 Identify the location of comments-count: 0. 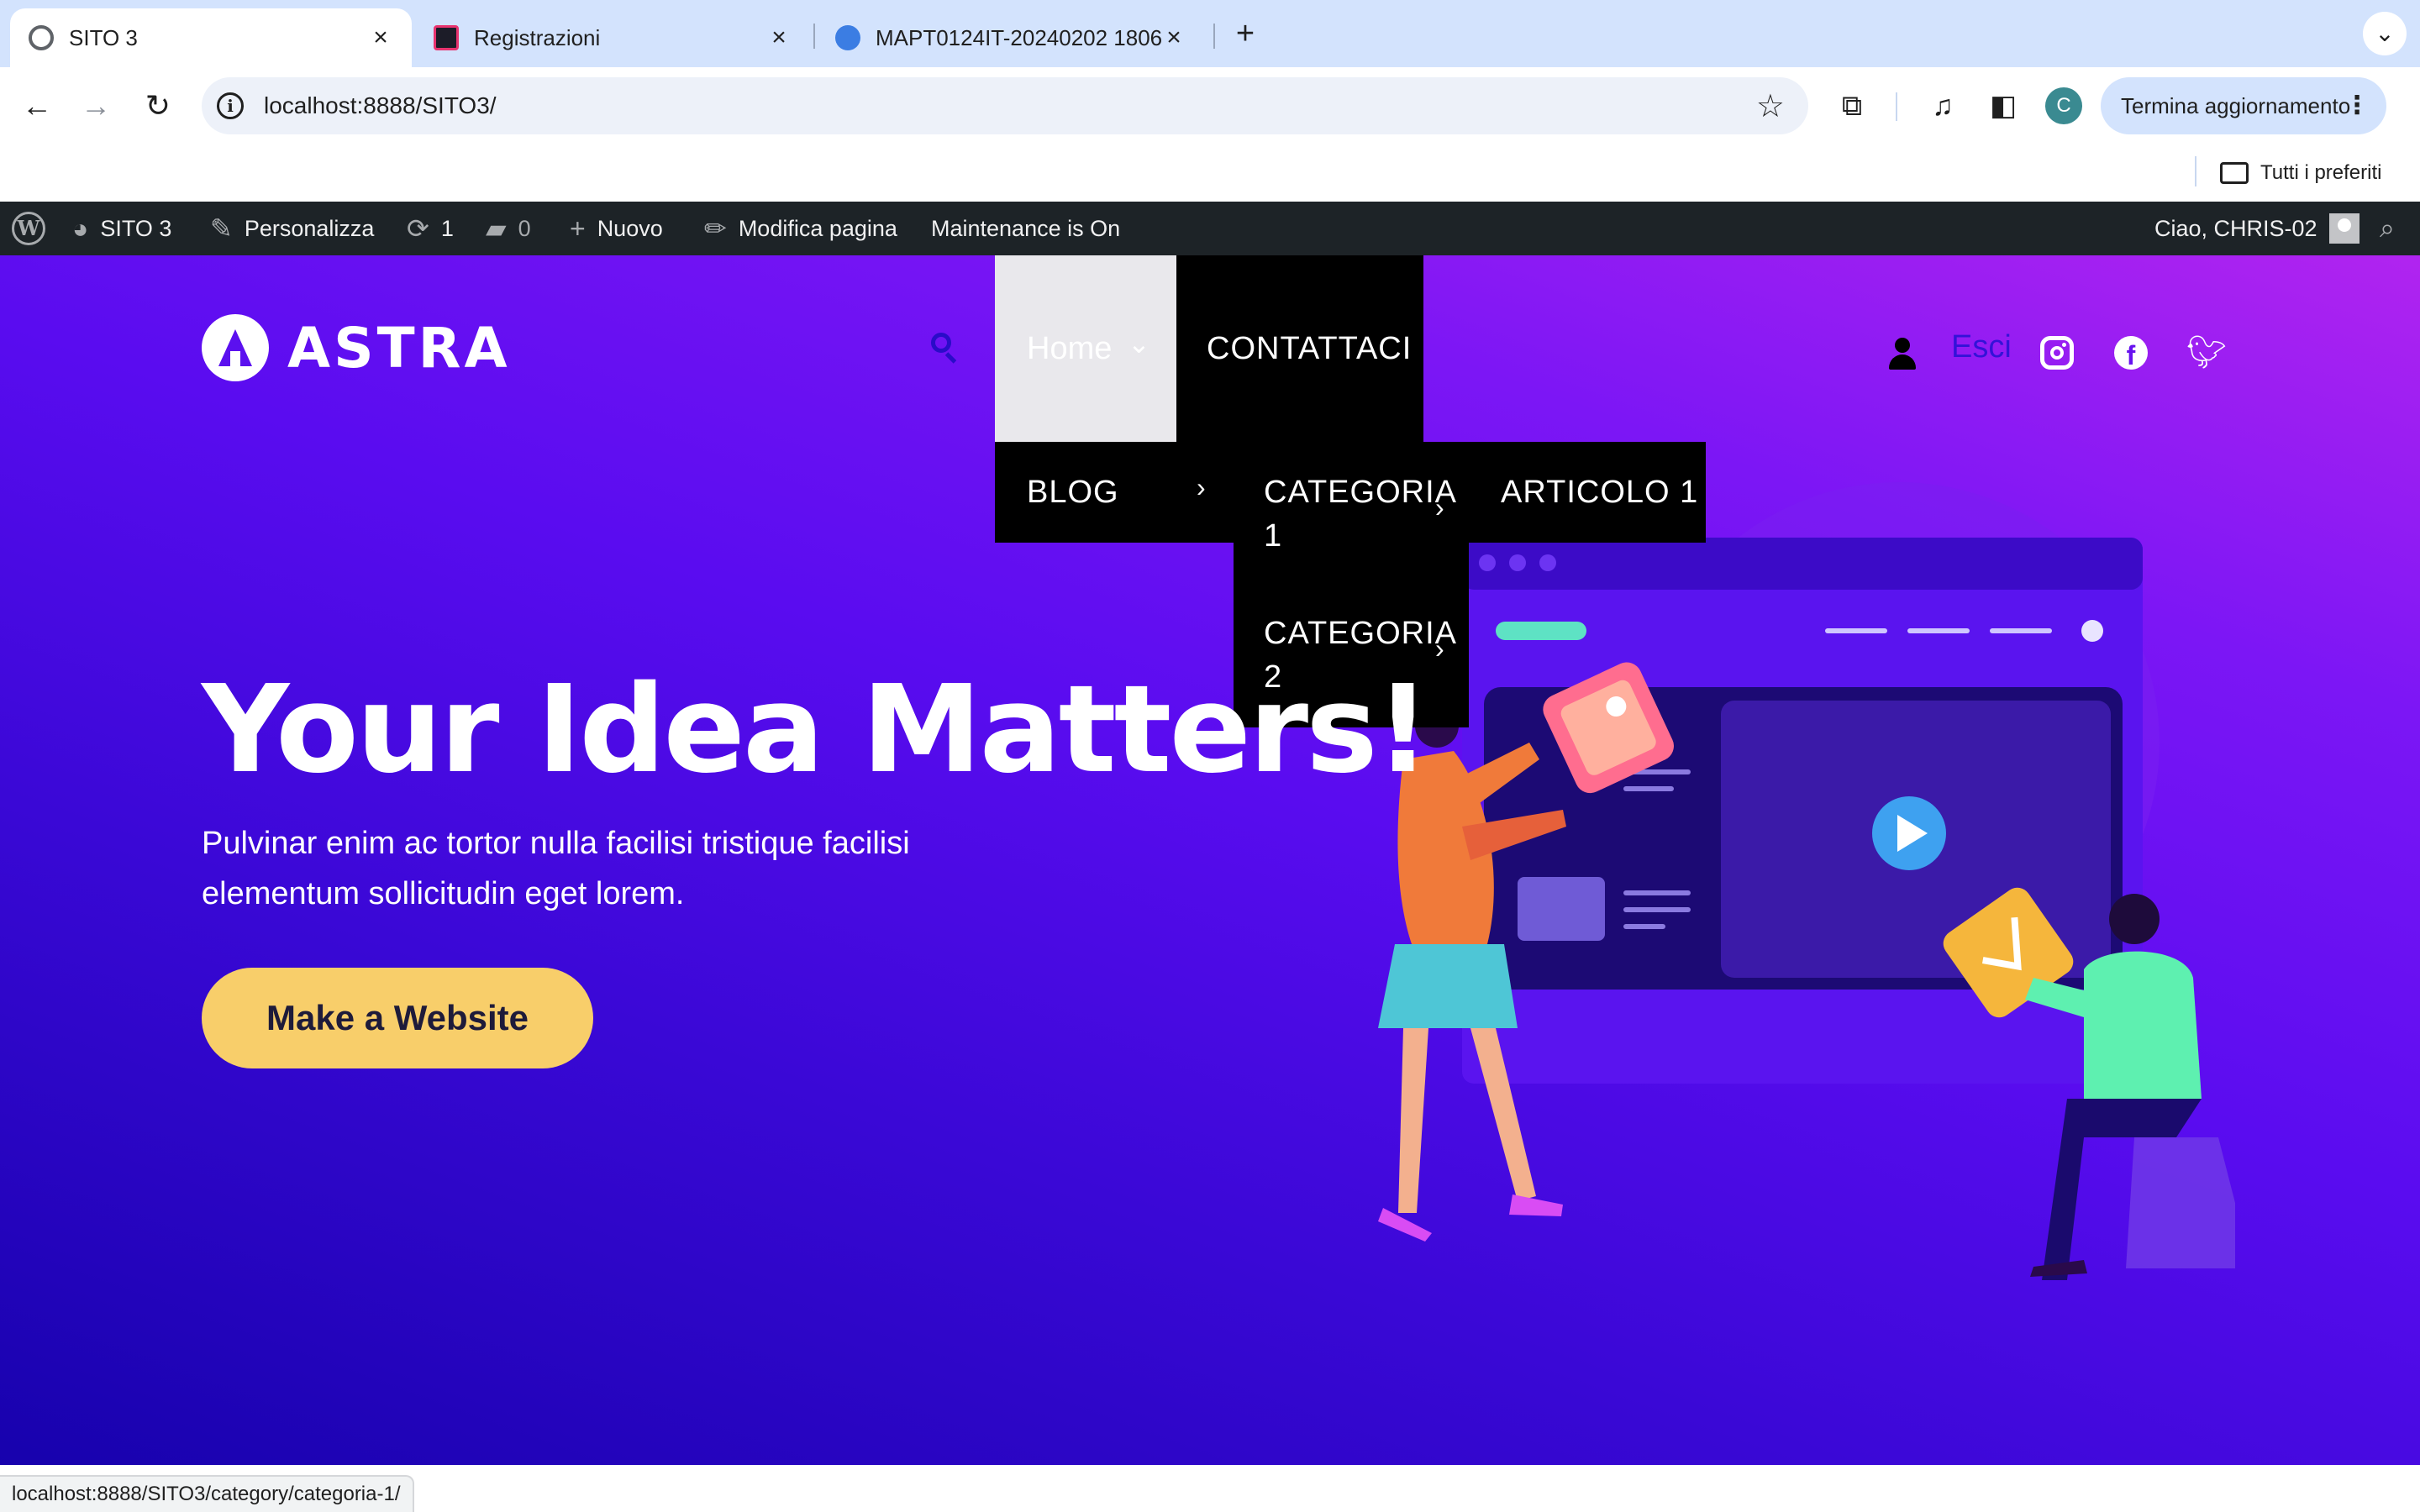
(524, 228).